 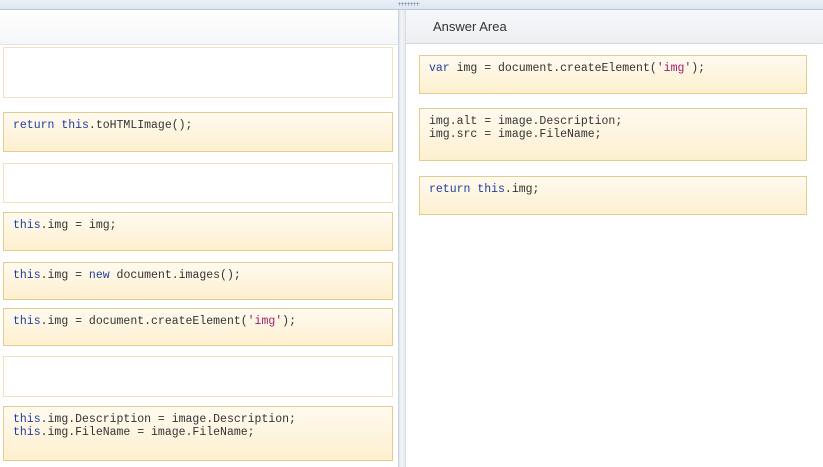 What do you see at coordinates (140, 125) in the screenshot?
I see `code-token: .toHTMLImage();` at bounding box center [140, 125].